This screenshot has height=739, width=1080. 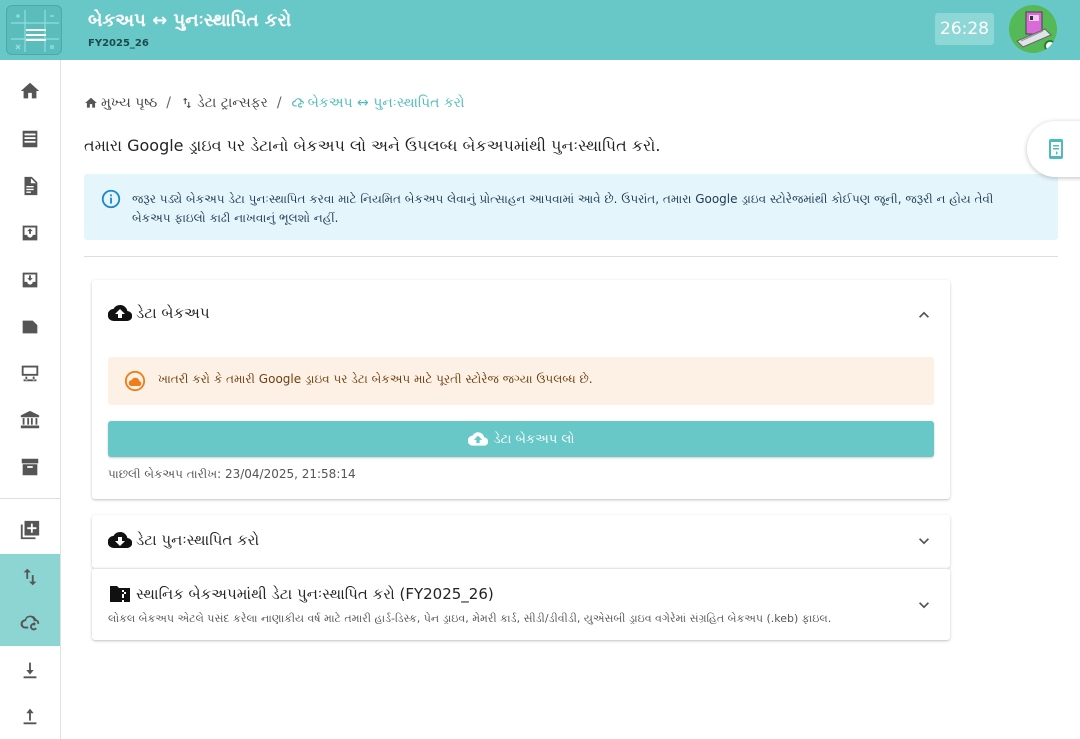 I want to click on take-backup-button: ડેટા બેકઅપ લો, so click(x=521, y=439).